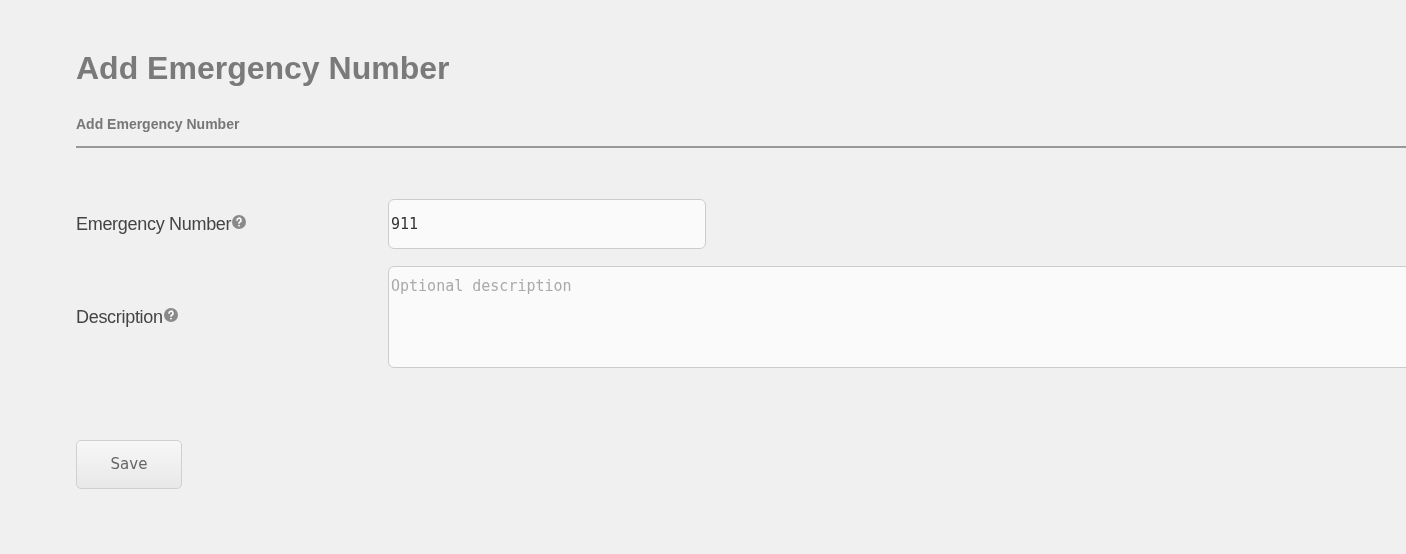 The image size is (1406, 554). Describe the element at coordinates (119, 317) in the screenshot. I see `field-label: Description` at that location.